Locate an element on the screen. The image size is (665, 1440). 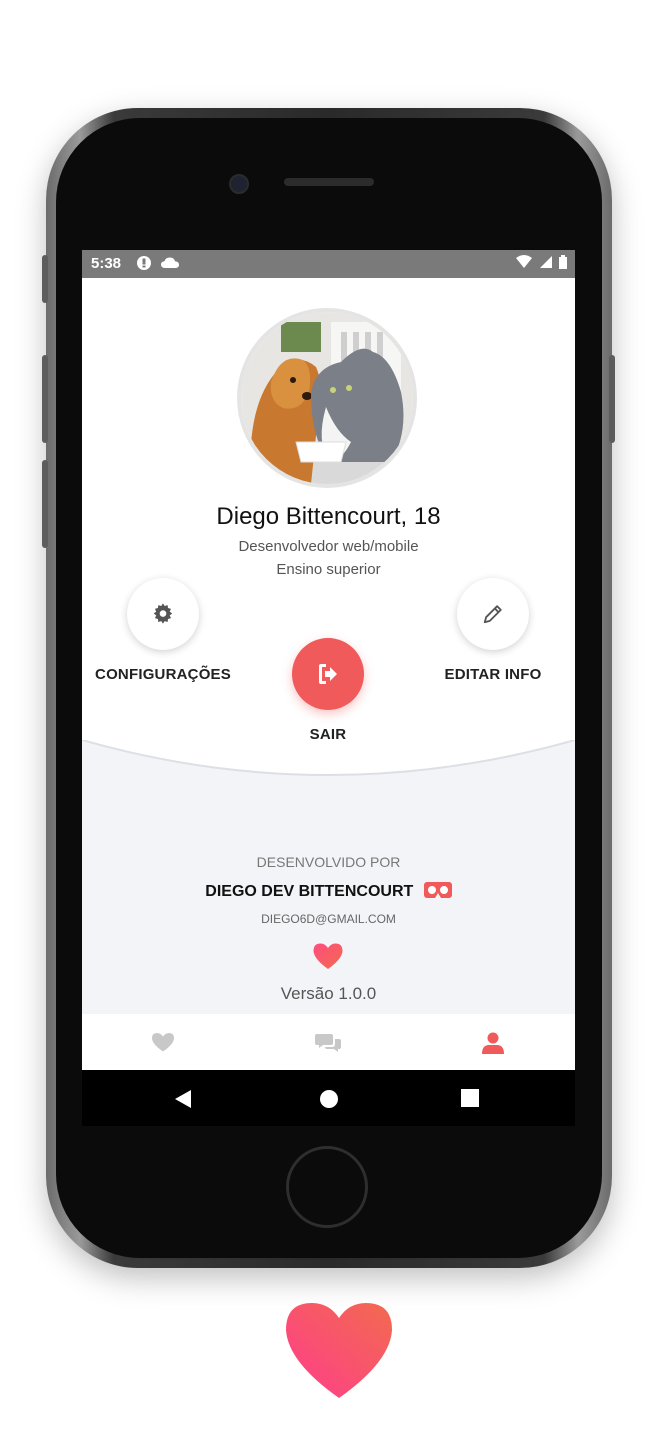
cloud-icon is located at coordinates (169, 262).